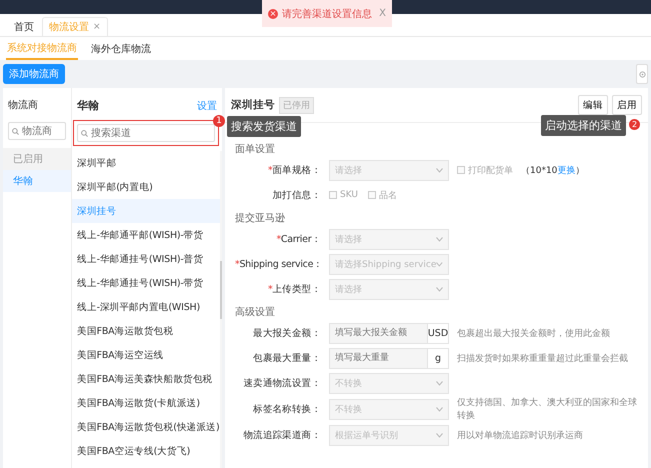 The height and width of the screenshot is (468, 651). I want to click on section-title: 面单设置, so click(255, 149).